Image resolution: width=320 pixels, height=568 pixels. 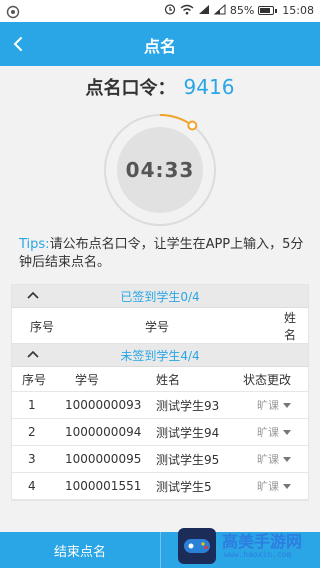 I want to click on signed-table: 序号 学号 姓名, so click(x=160, y=326).